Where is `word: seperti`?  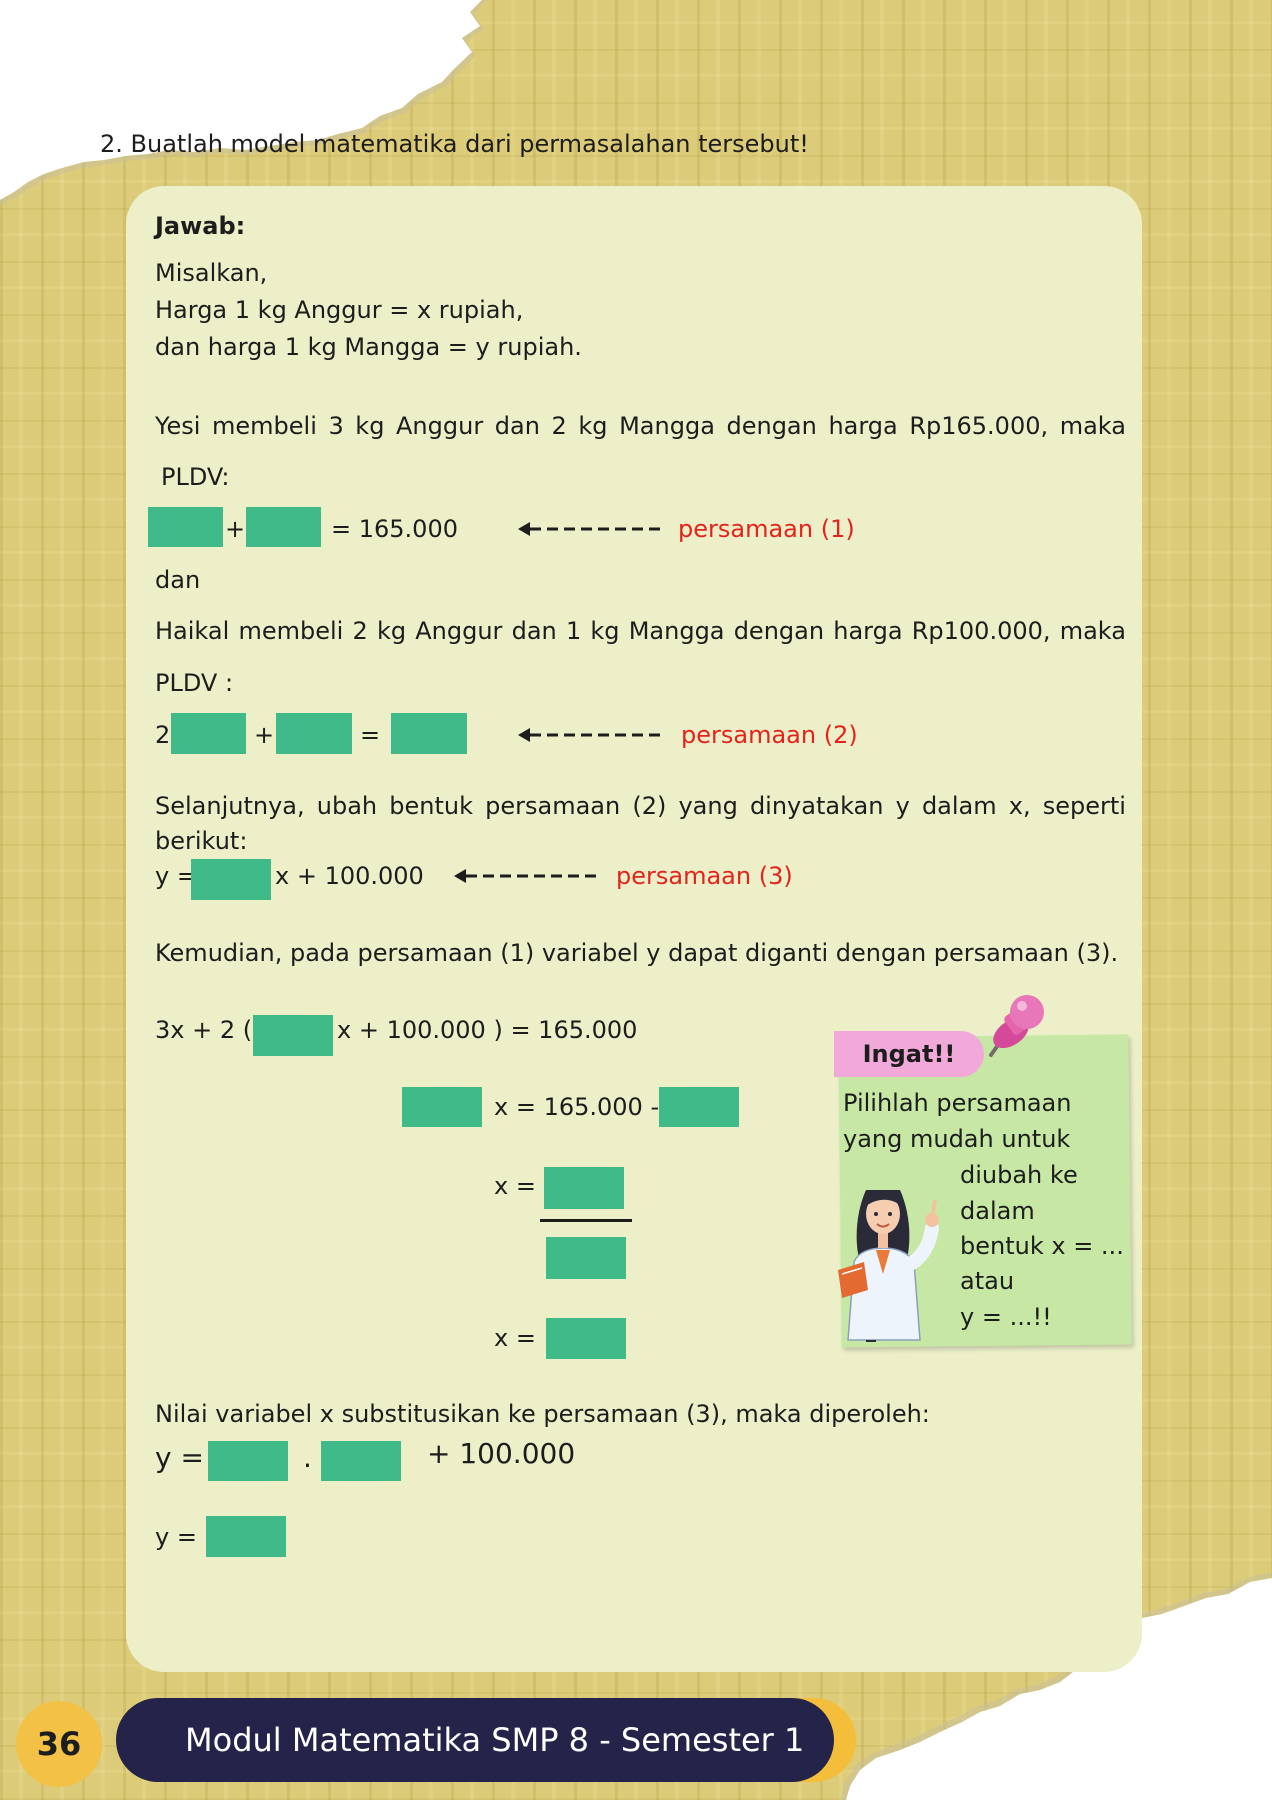
word: seperti is located at coordinates (1084, 806).